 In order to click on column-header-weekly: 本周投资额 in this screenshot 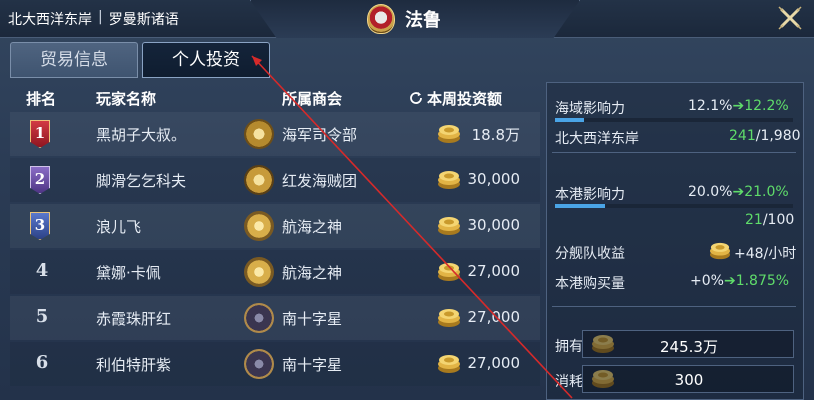, I will do `click(455, 98)`.